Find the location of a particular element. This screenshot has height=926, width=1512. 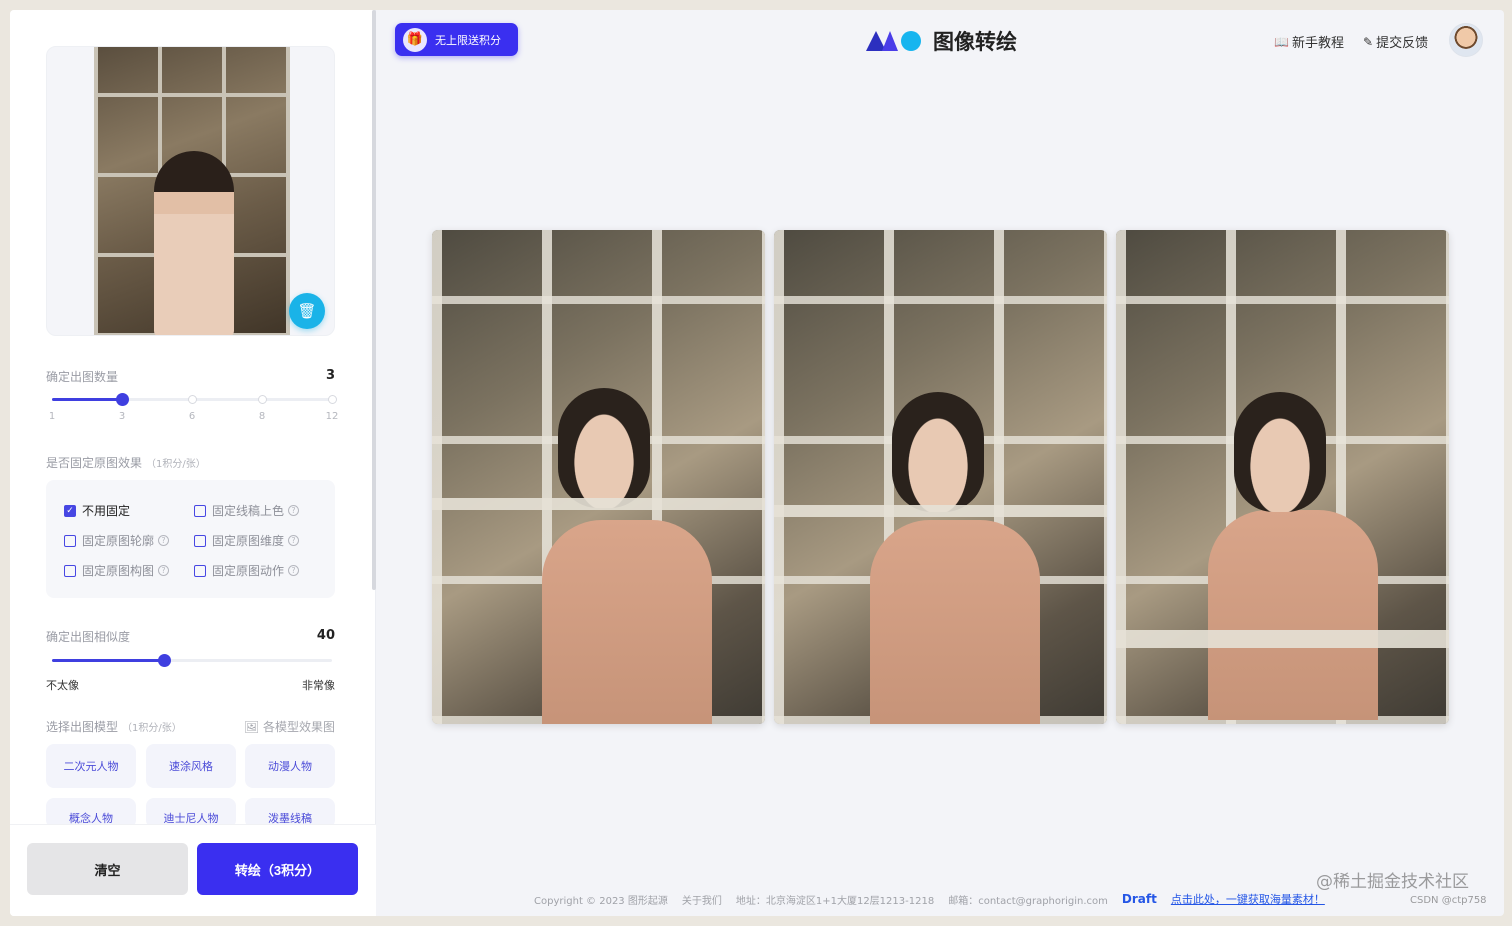

model-button: 动漫人物 is located at coordinates (290, 766).